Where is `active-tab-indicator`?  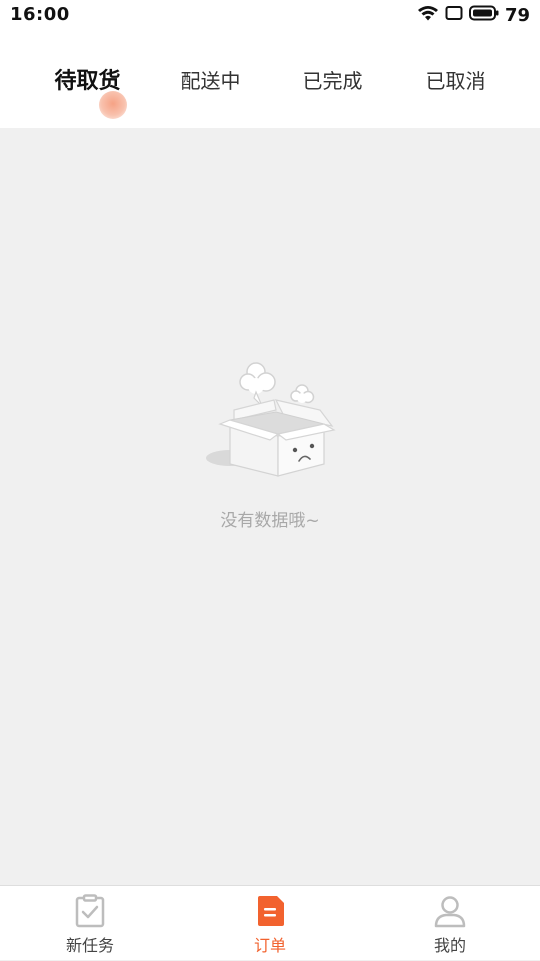
active-tab-indicator is located at coordinates (113, 105).